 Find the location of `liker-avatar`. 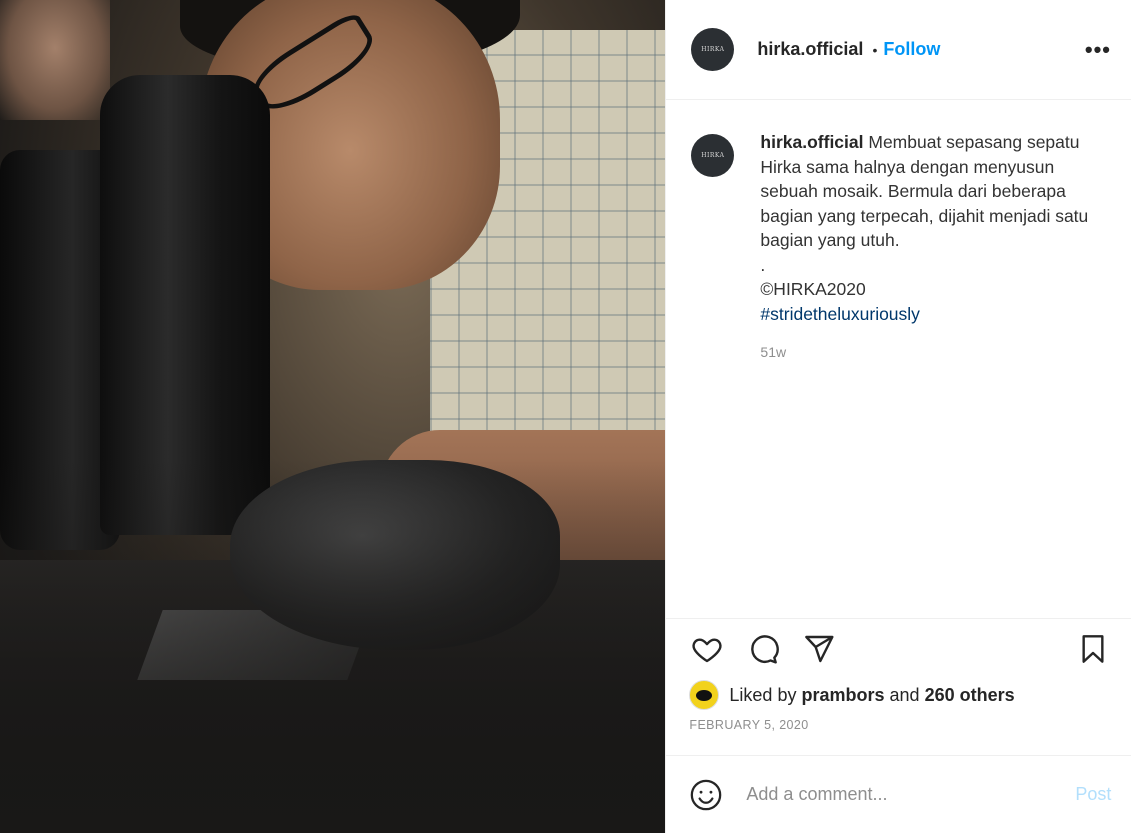

liker-avatar is located at coordinates (704, 695).